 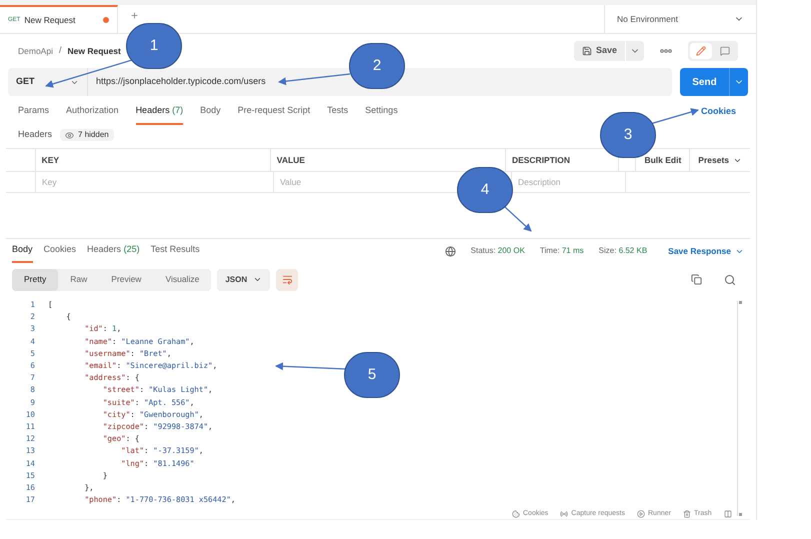 I want to click on callout-bubble: 1, so click(x=154, y=46).